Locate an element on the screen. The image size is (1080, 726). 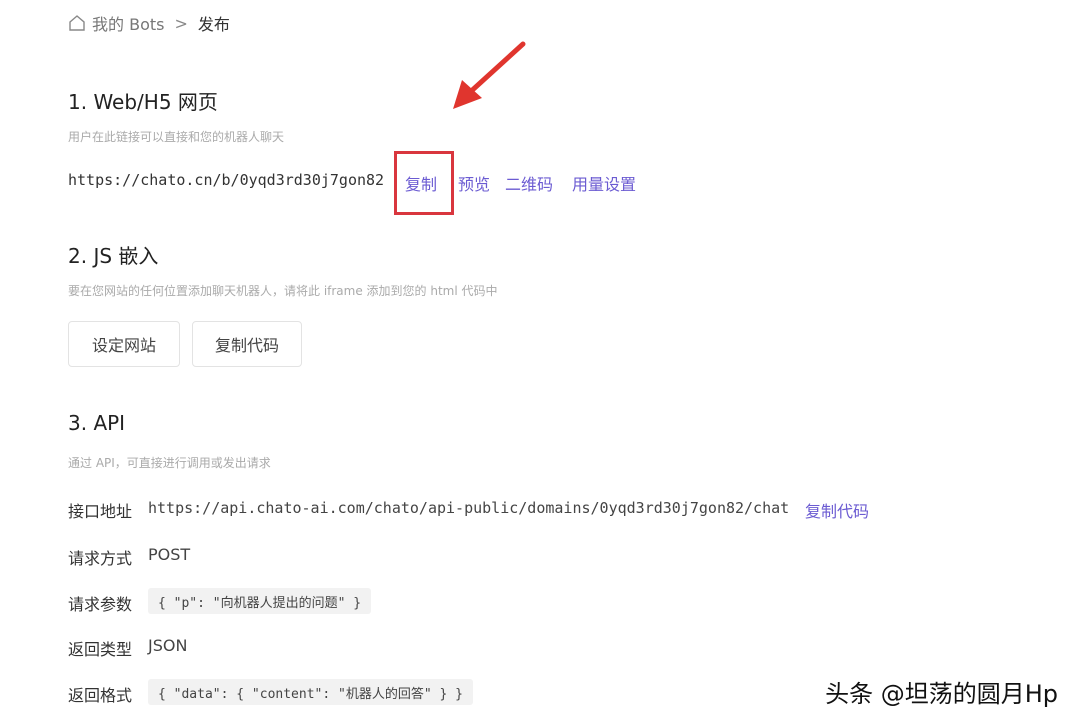
method-label: 请求方式 is located at coordinates (100, 558).